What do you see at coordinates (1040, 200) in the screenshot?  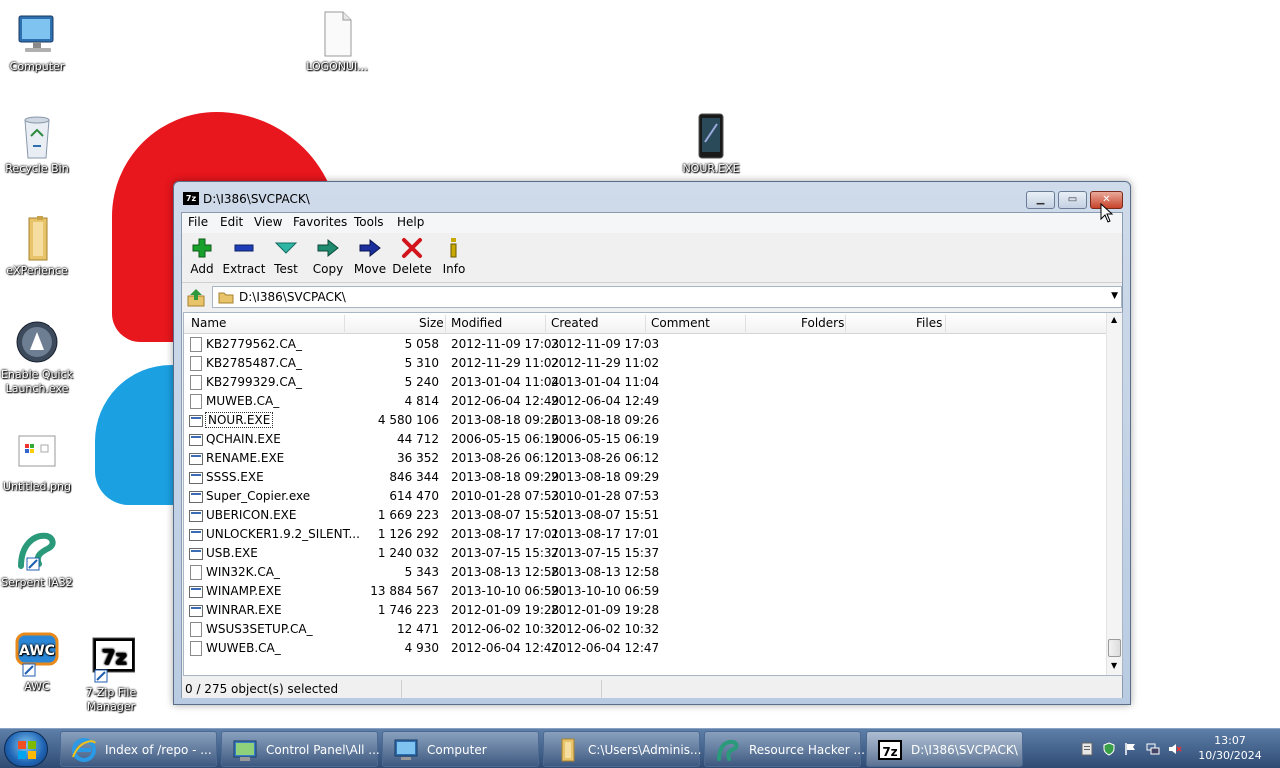 I see `minimize-button: ▁` at bounding box center [1040, 200].